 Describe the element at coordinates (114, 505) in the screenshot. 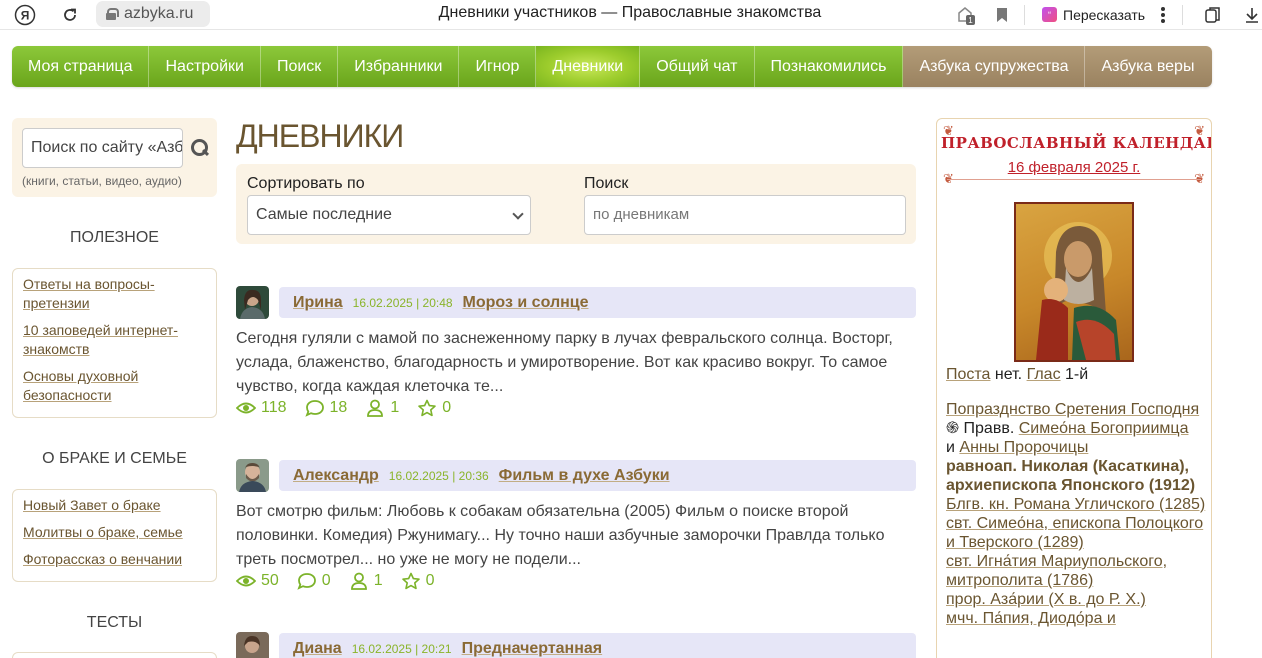

I see `link-new-testament-marriage: Новый Завет о браке` at that location.